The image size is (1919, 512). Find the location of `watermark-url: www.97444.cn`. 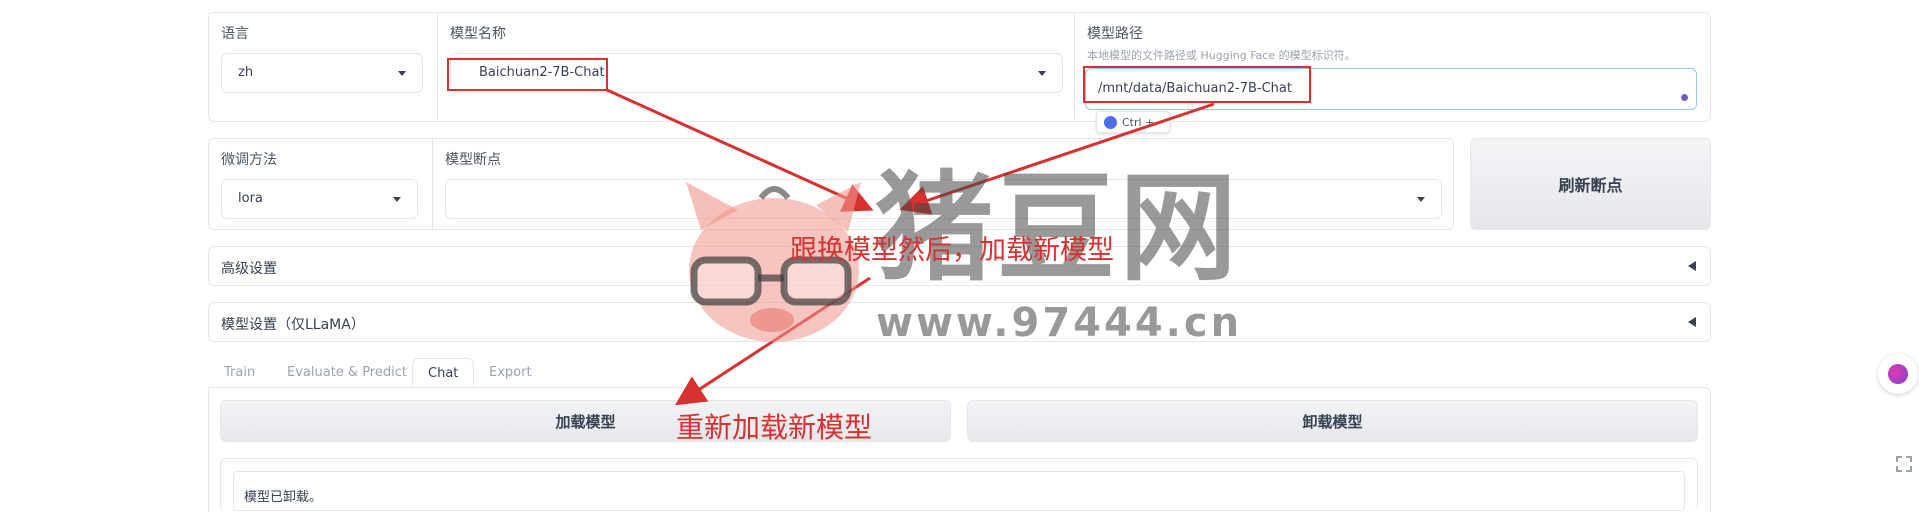

watermark-url: www.97444.cn is located at coordinates (1059, 323).